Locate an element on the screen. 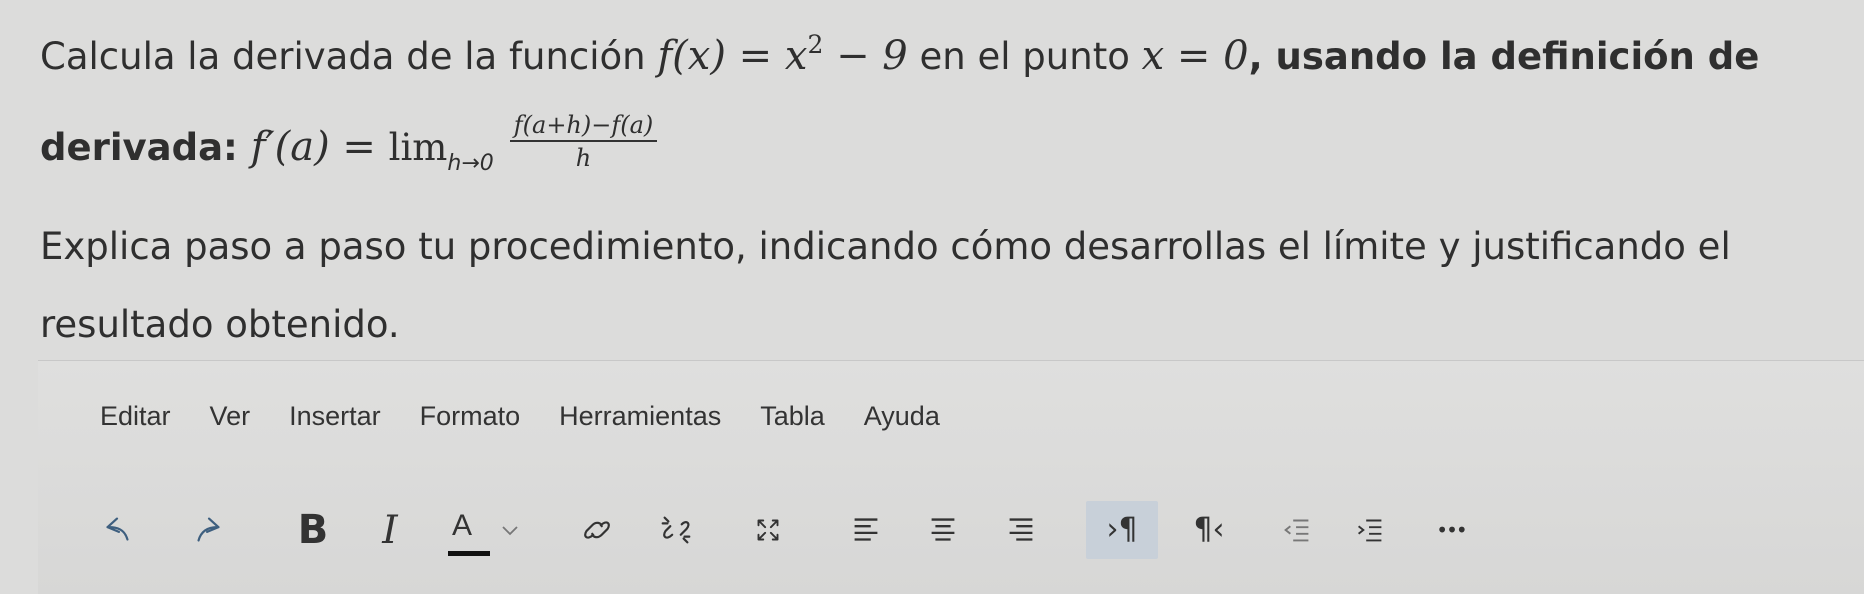 Image resolution: width=1864 pixels, height=594 pixels. text-color-icon: A is located at coordinates (472, 531).